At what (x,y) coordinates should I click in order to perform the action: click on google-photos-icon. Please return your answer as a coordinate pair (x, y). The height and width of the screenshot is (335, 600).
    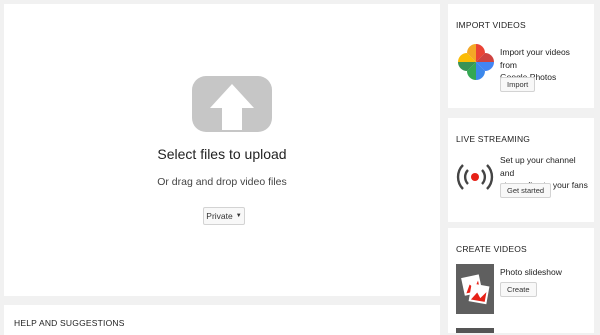
    Looking at the image, I should click on (476, 62).